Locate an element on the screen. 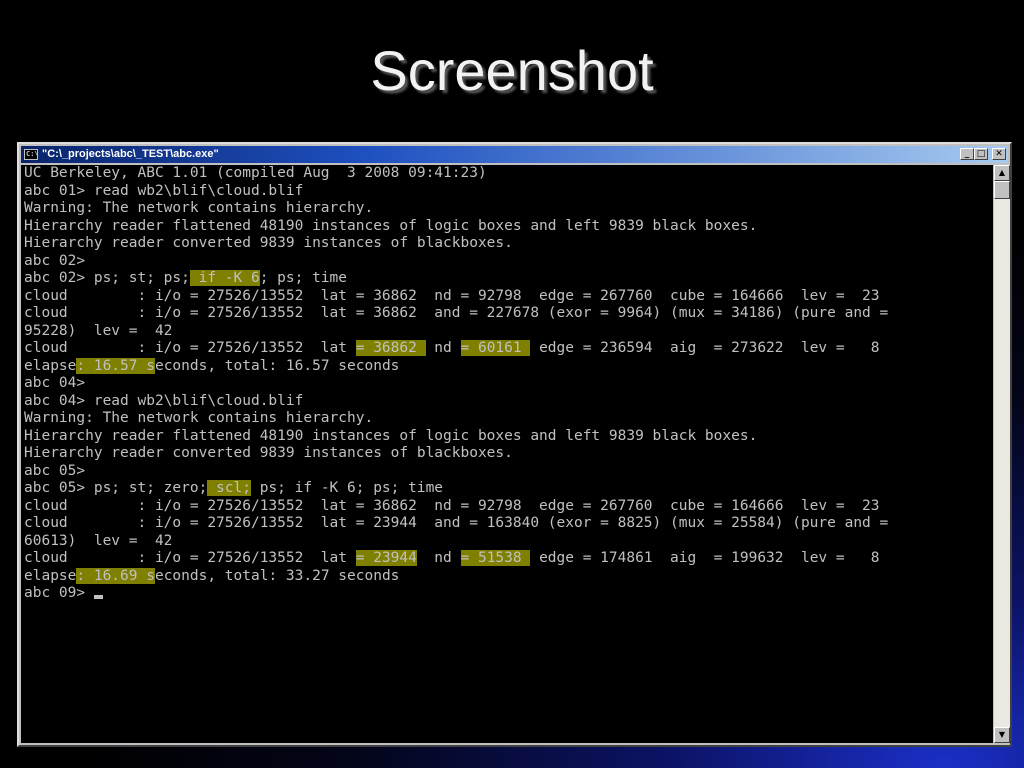 Image resolution: width=1024 pixels, height=768 pixels. highlighted-text: = 36862 is located at coordinates (390, 348).